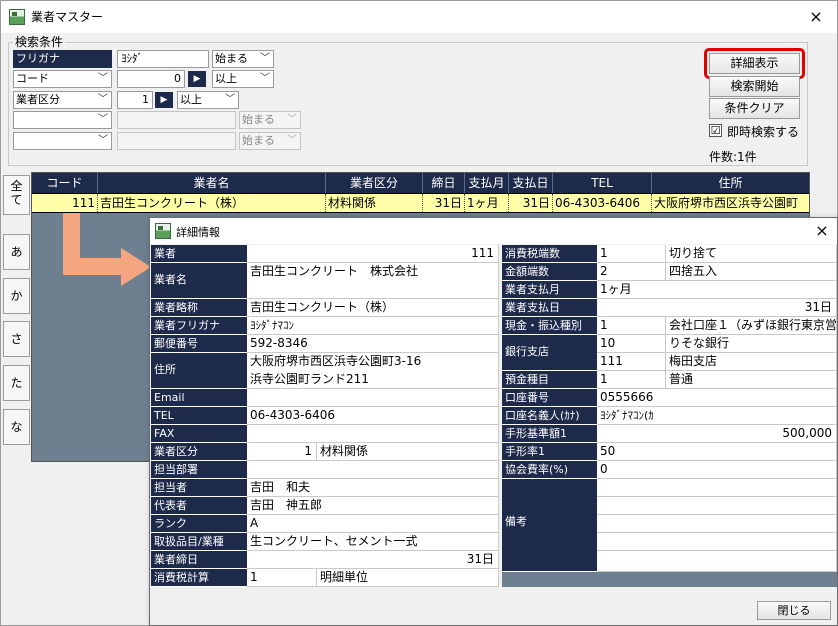 The height and width of the screenshot is (626, 838). What do you see at coordinates (199, 254) in the screenshot?
I see `label: 業者` at bounding box center [199, 254].